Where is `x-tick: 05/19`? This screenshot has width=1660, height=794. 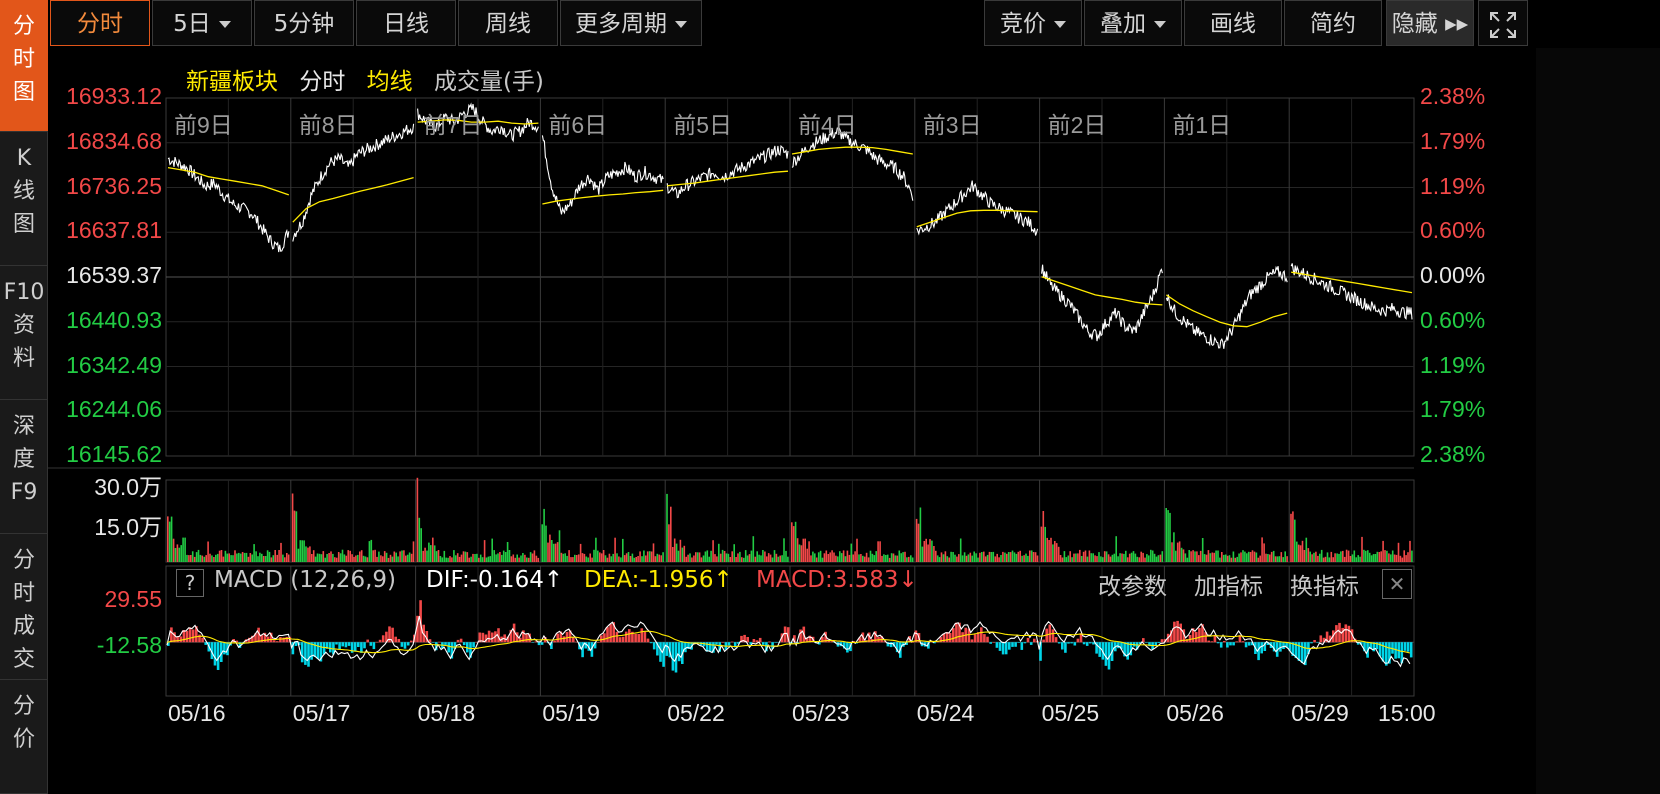 x-tick: 05/19 is located at coordinates (571, 713).